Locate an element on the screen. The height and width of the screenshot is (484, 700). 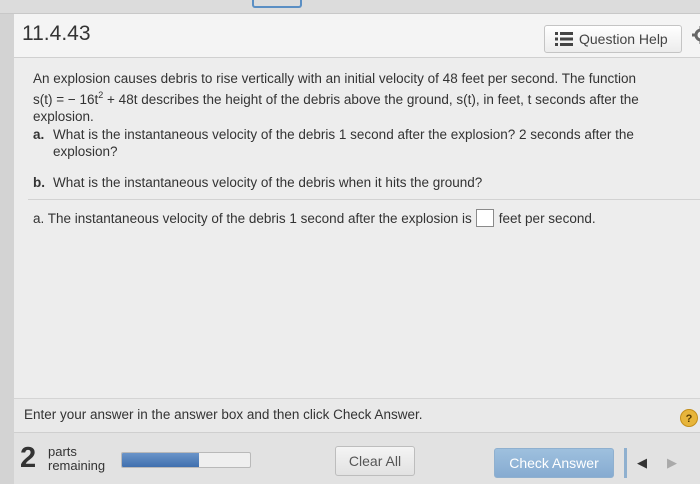
browser-top-strip is located at coordinates (350, 7).